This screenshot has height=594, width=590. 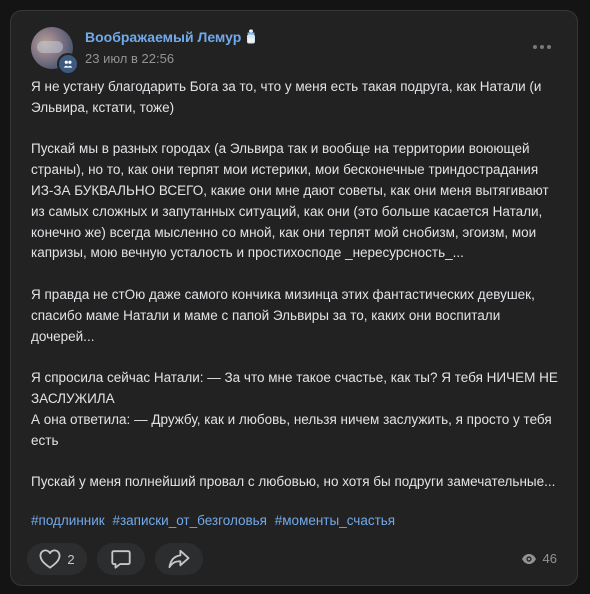 What do you see at coordinates (50, 559) in the screenshot?
I see `heart-icon` at bounding box center [50, 559].